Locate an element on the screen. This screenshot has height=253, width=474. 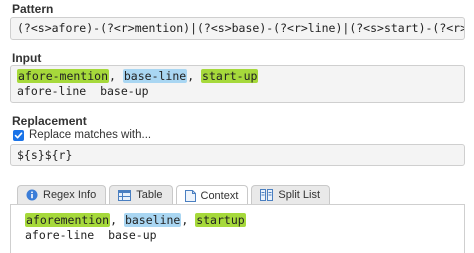
result-line-2: afore-line base-up is located at coordinates (91, 235).